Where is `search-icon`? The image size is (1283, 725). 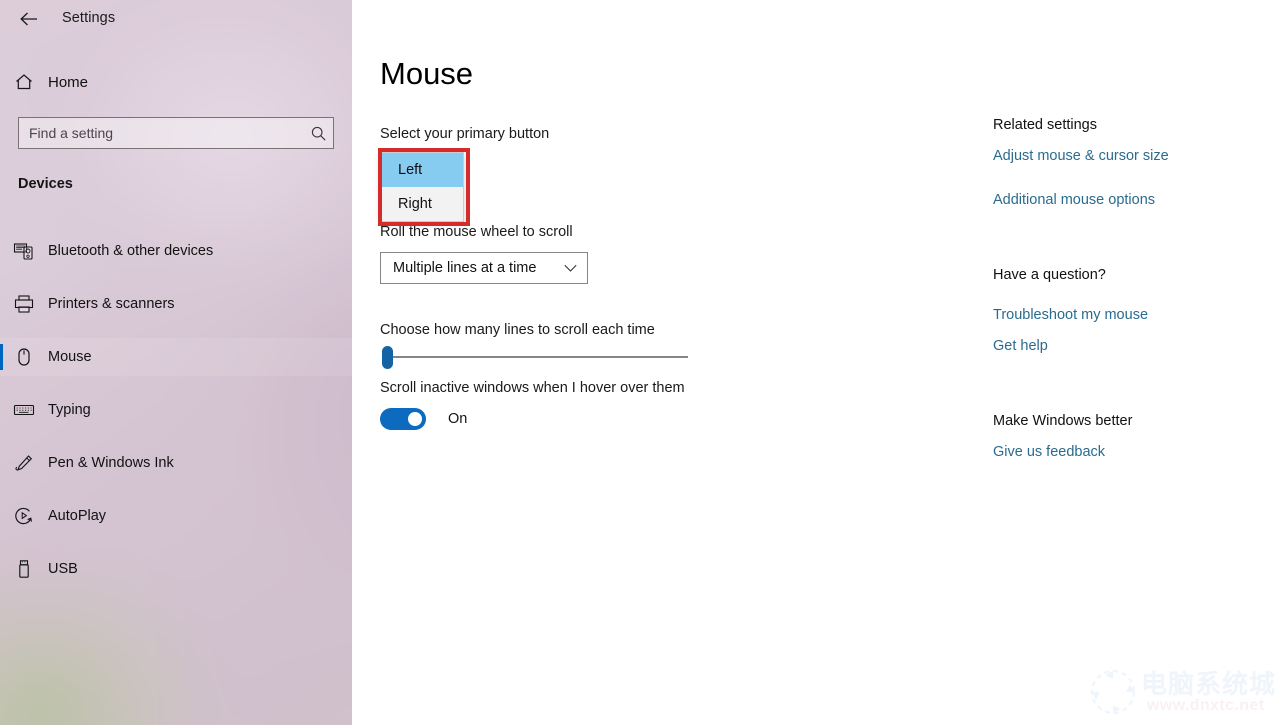
search-icon is located at coordinates (318, 133).